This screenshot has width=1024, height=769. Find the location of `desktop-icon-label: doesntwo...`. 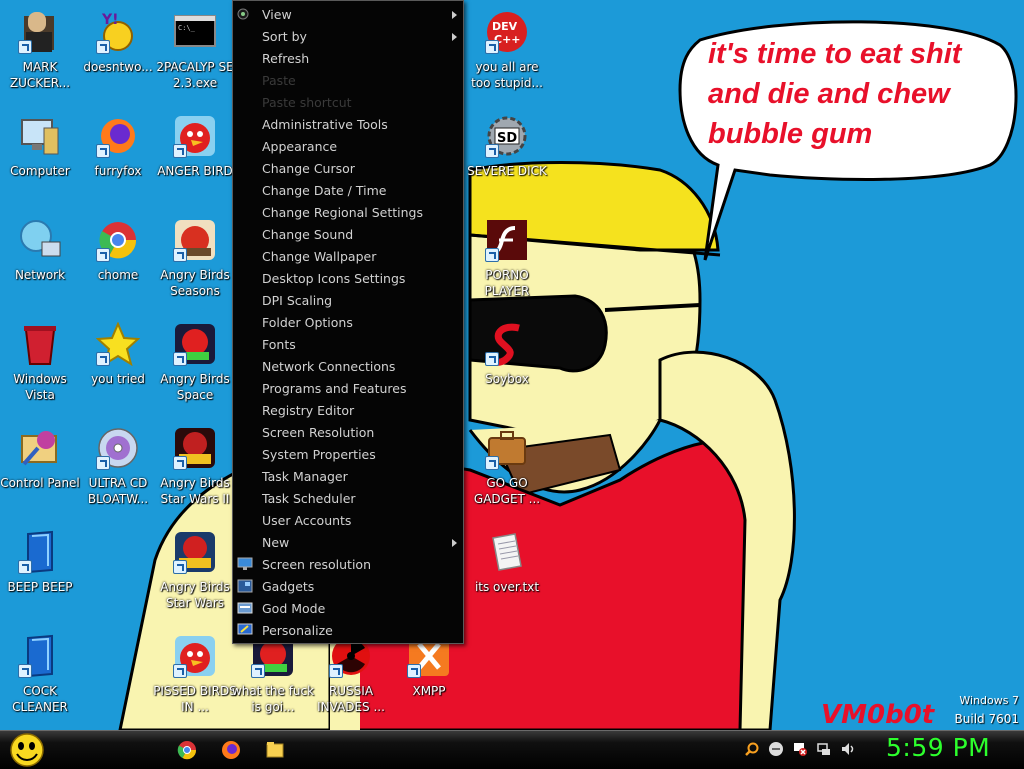

desktop-icon-label: doesntwo... is located at coordinates (118, 67).